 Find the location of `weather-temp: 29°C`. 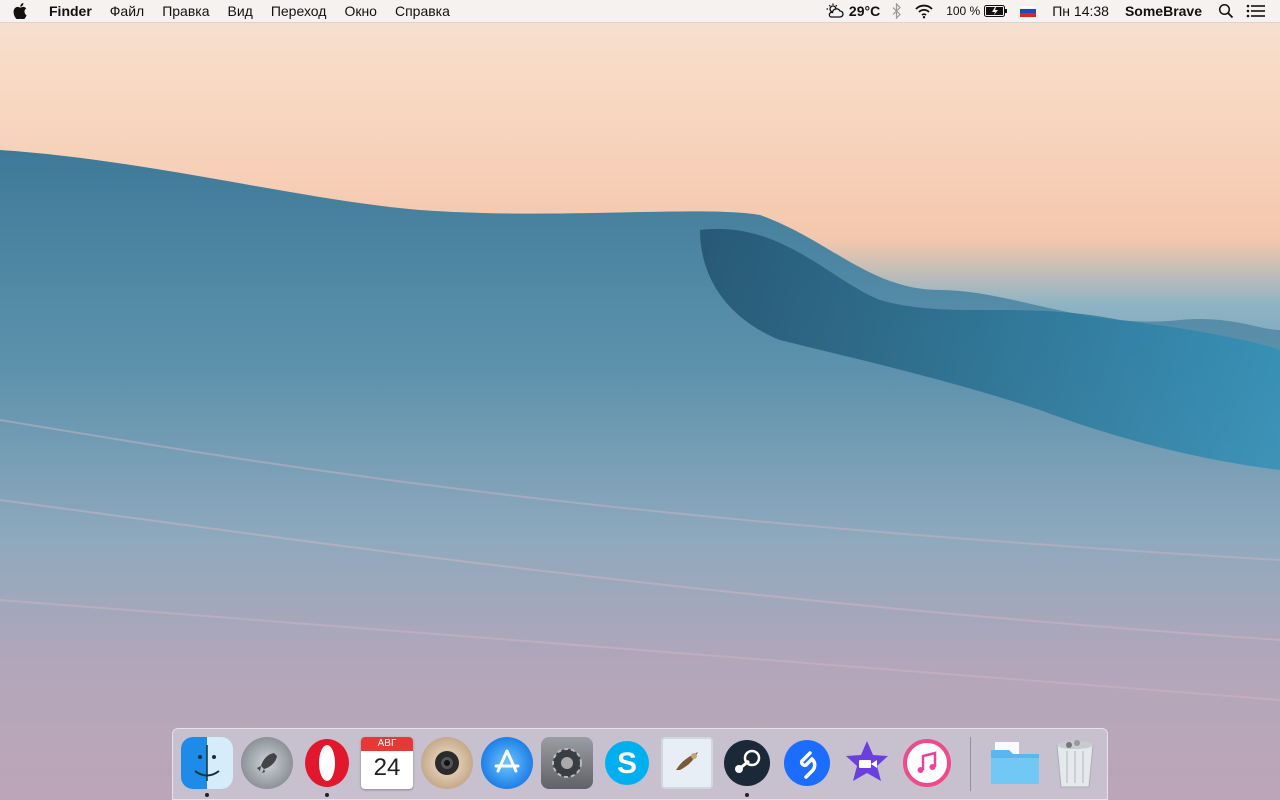

weather-temp: 29°C is located at coordinates (864, 11).